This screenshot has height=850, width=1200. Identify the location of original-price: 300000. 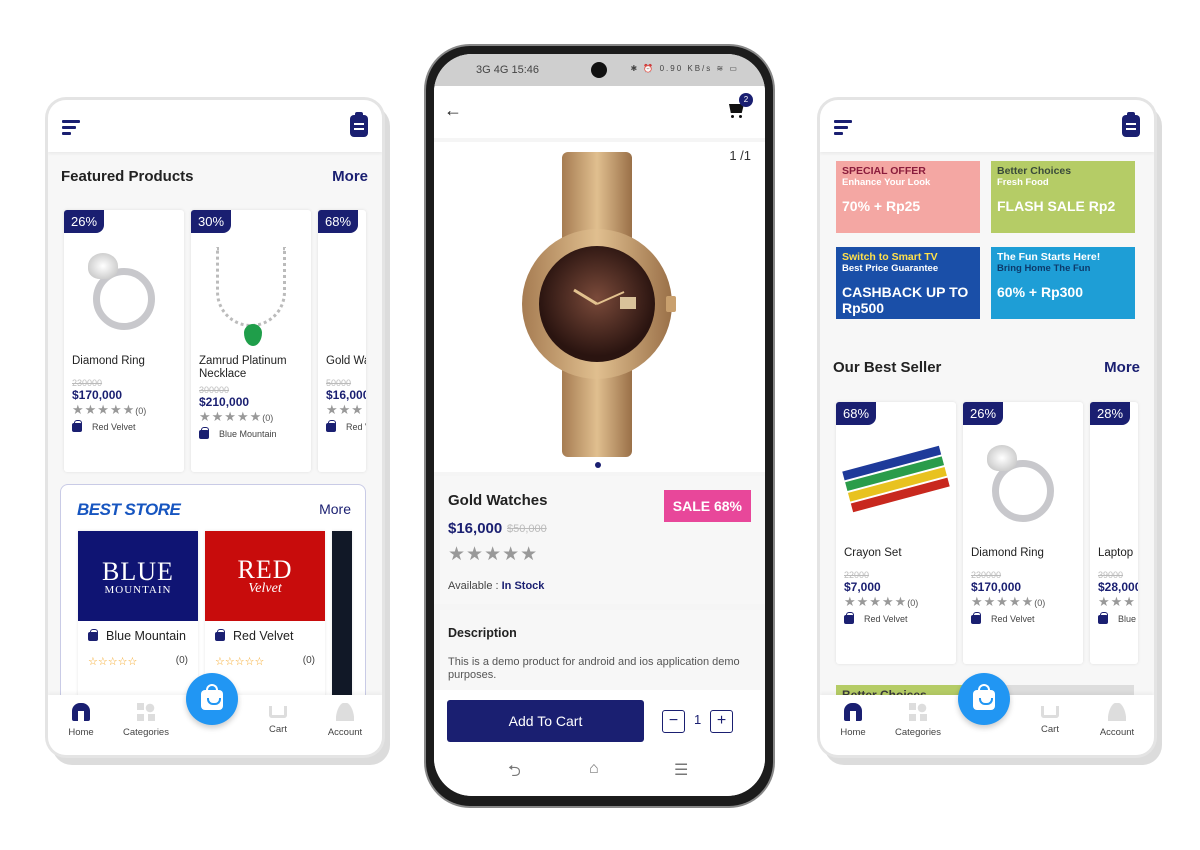
(214, 390).